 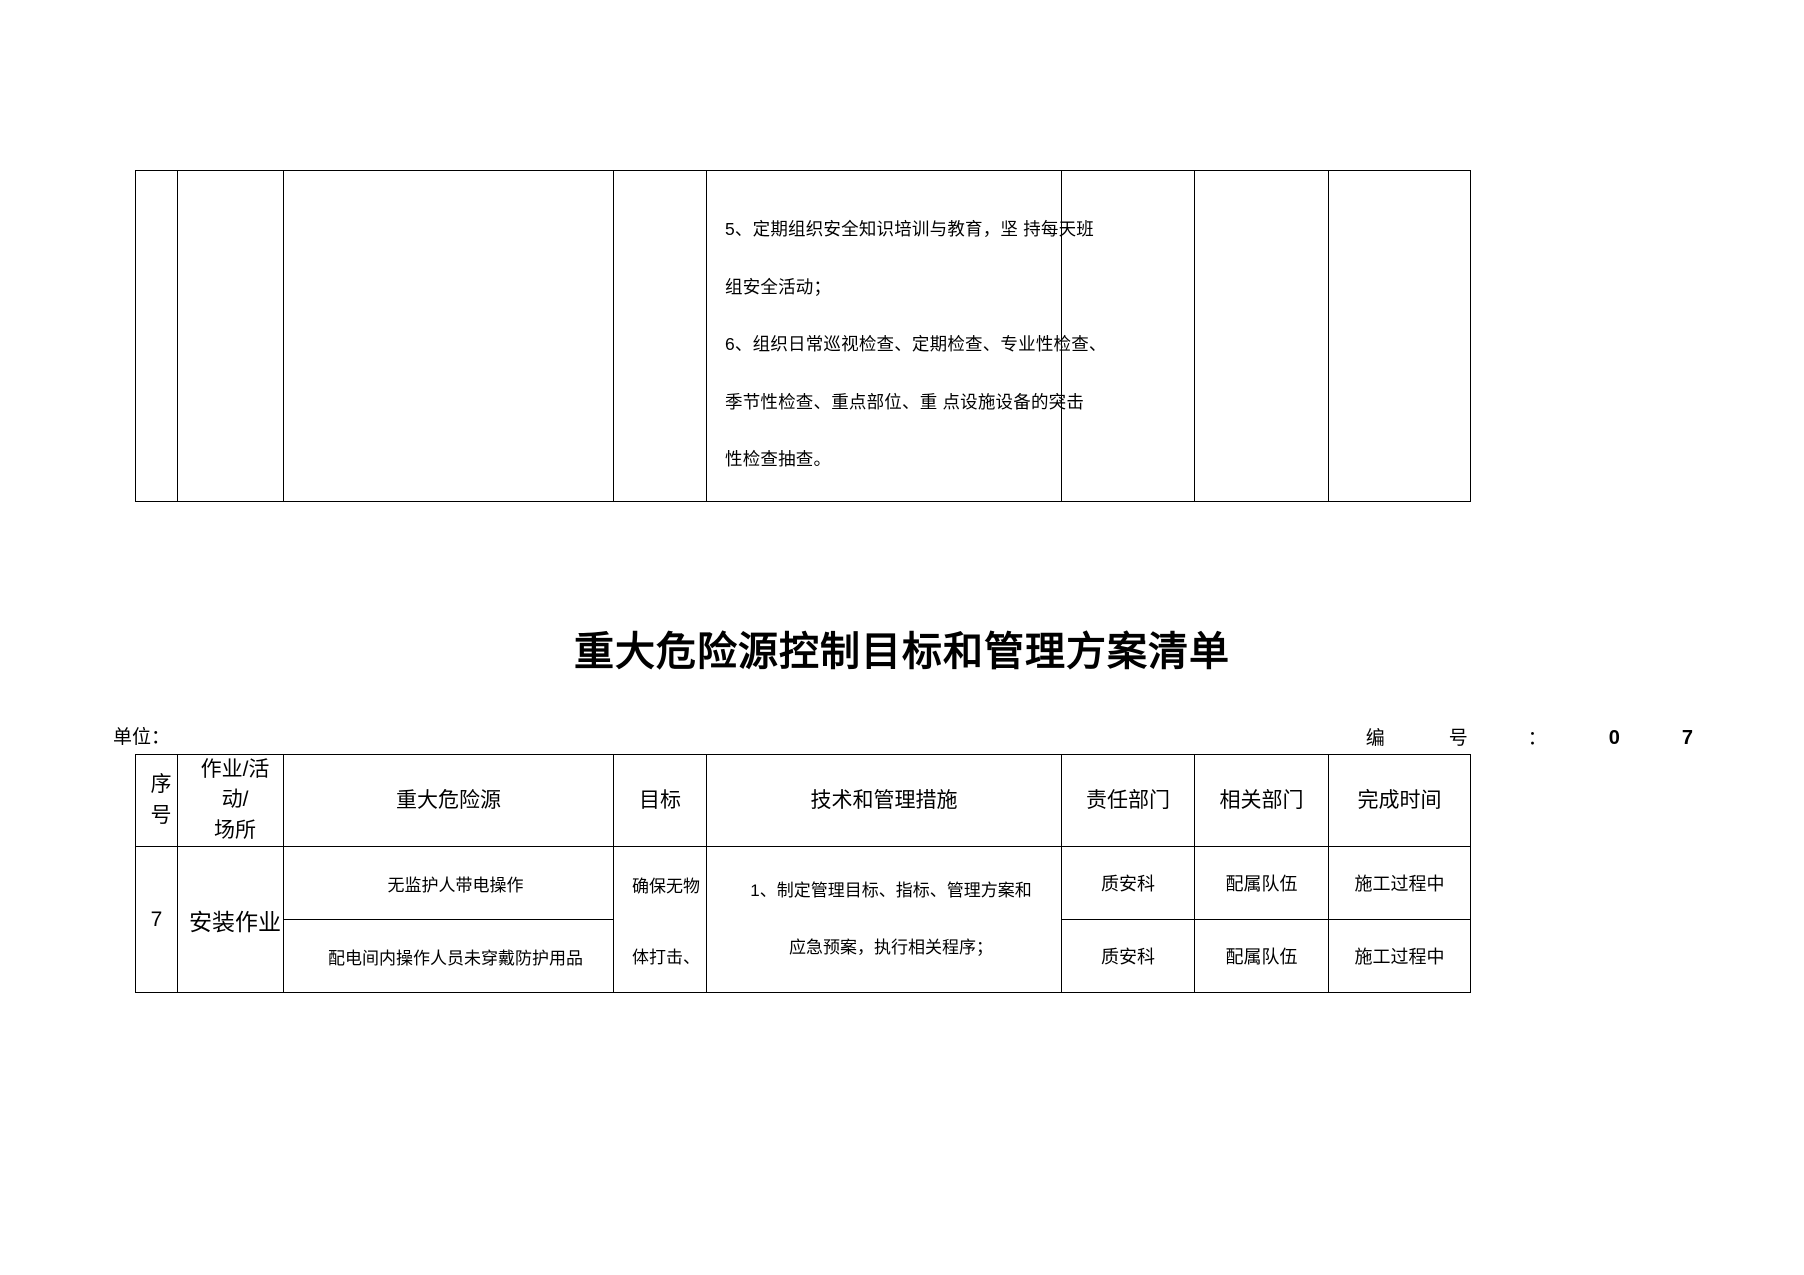 What do you see at coordinates (666, 957) in the screenshot?
I see `row-goal-line2: 体打击、` at bounding box center [666, 957].